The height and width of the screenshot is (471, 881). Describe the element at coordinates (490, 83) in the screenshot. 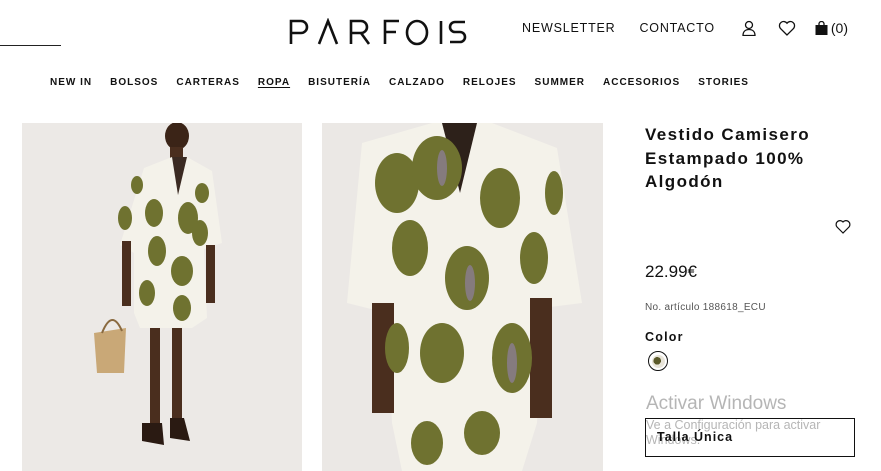

I see `nav-item-relojes: RELOJES` at that location.